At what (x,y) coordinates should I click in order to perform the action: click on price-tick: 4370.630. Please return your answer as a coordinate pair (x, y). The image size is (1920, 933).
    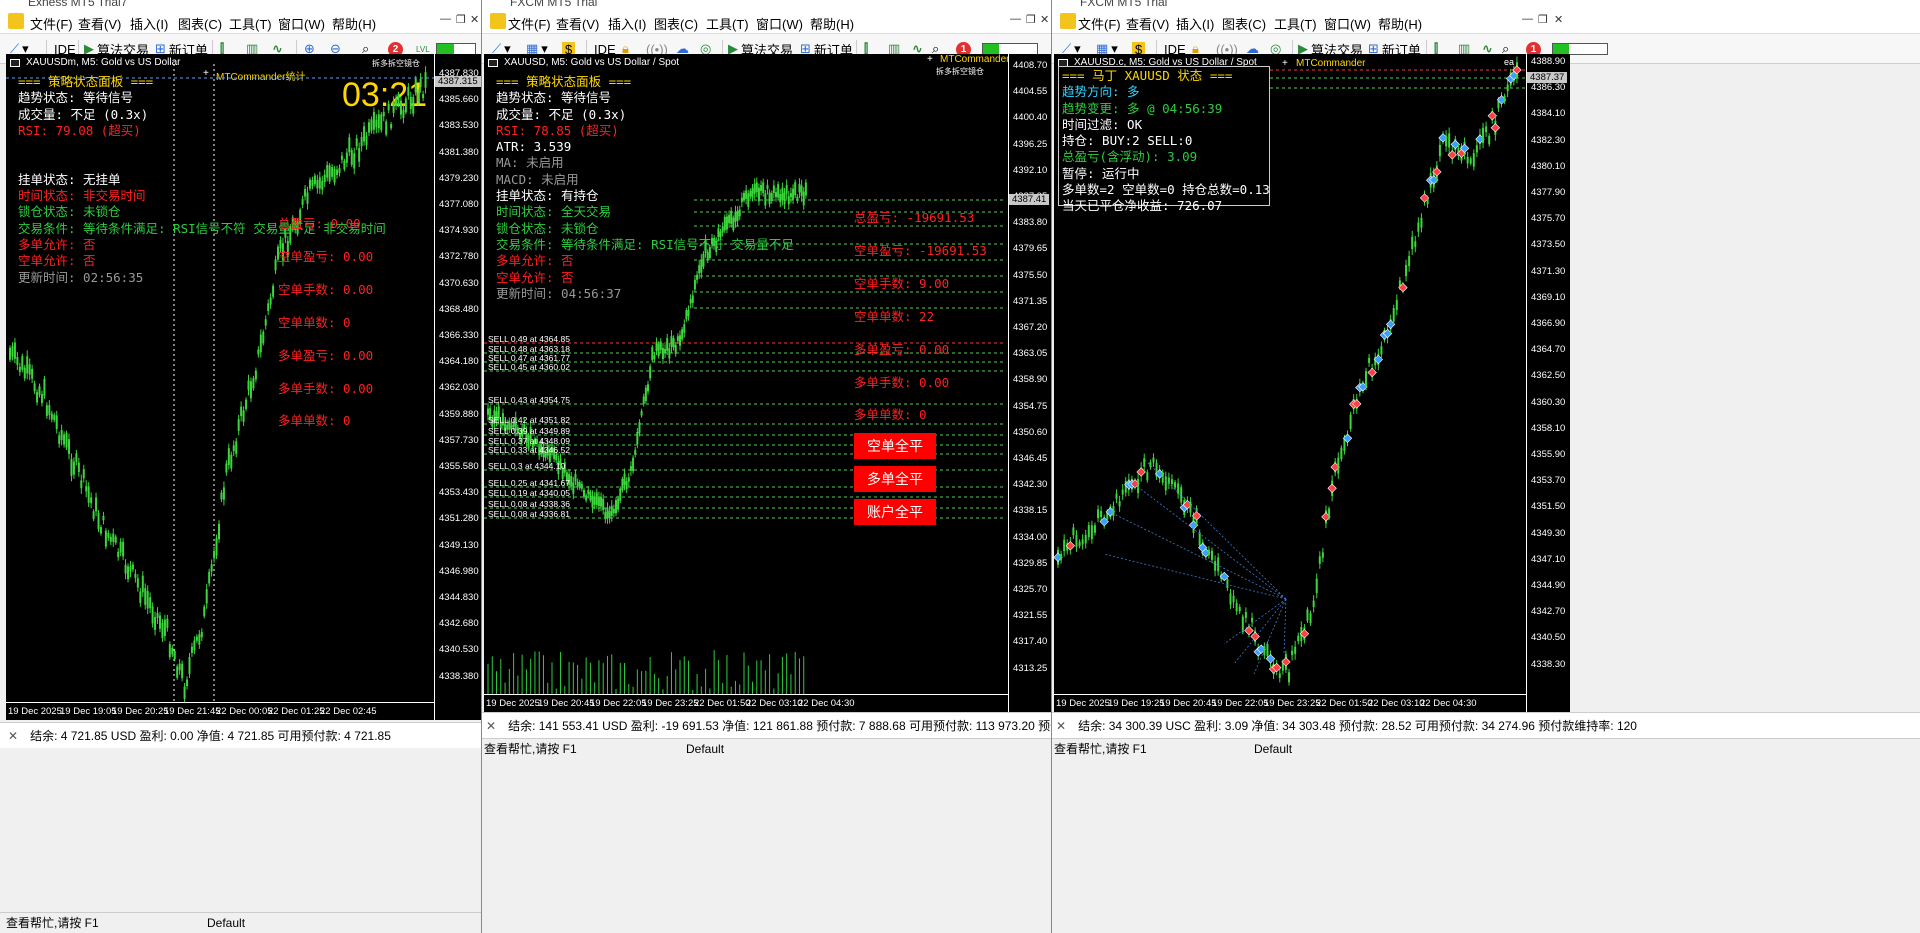
    Looking at the image, I should click on (459, 283).